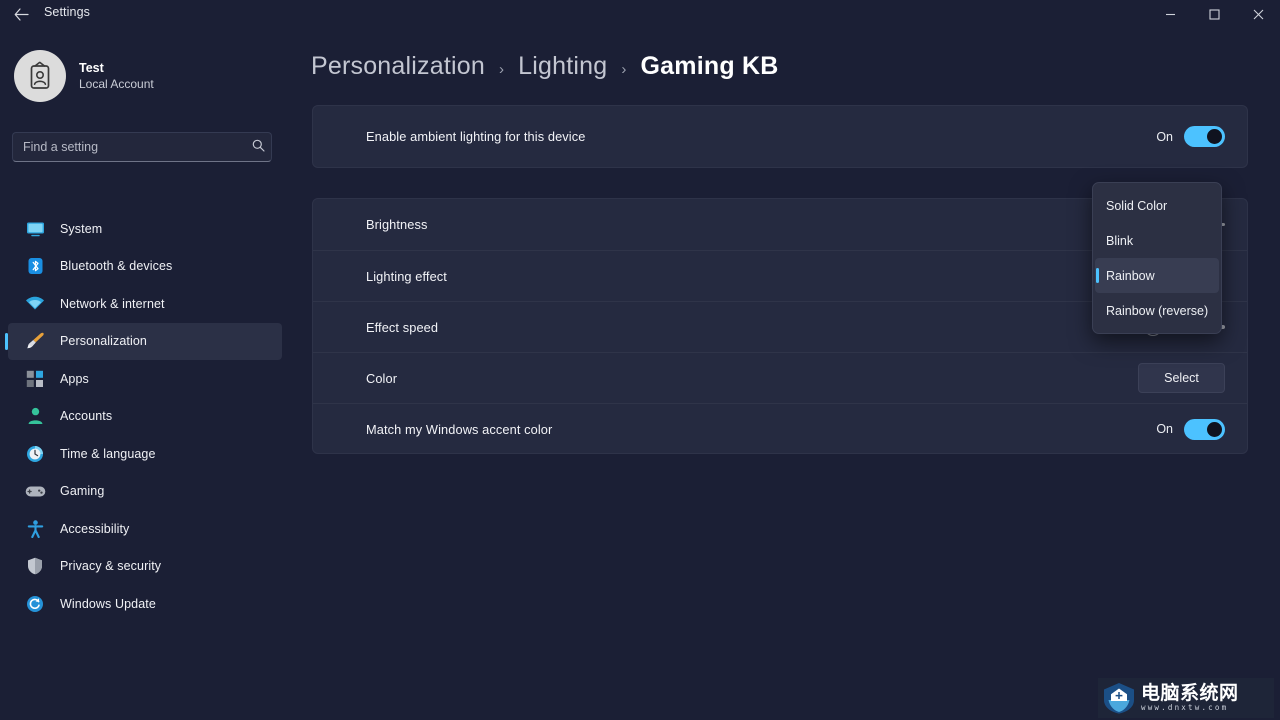 Image resolution: width=1280 pixels, height=720 pixels. Describe the element at coordinates (145, 529) in the screenshot. I see `sidebar-item-accessibility: Accessibility` at that location.